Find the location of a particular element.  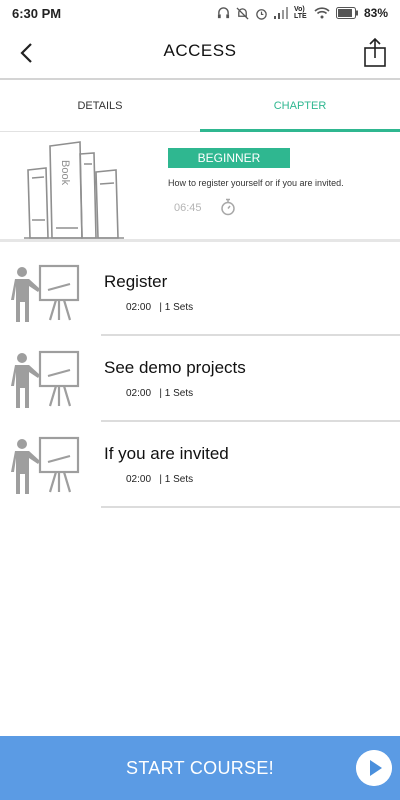

battery-icon is located at coordinates (346, 13).